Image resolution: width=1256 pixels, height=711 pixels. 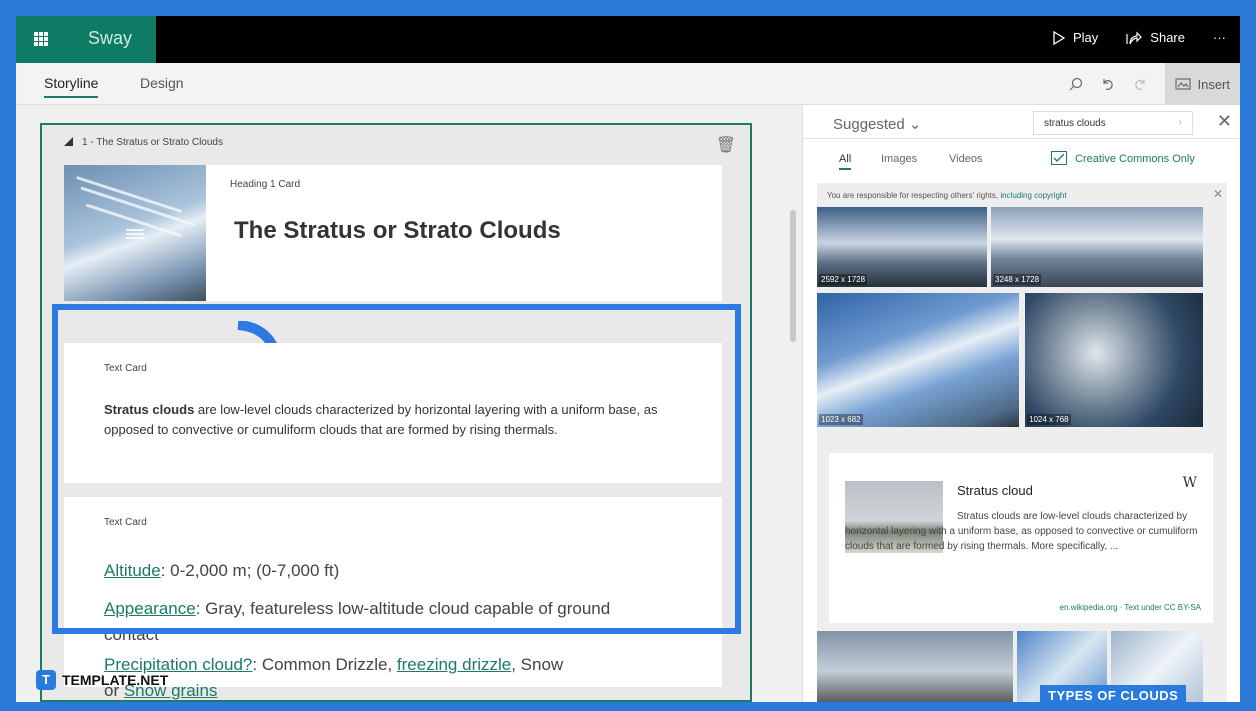 I want to click on wiki-source: en.wikipedia.org · Text under CC BY-SA, so click(x=1130, y=607).